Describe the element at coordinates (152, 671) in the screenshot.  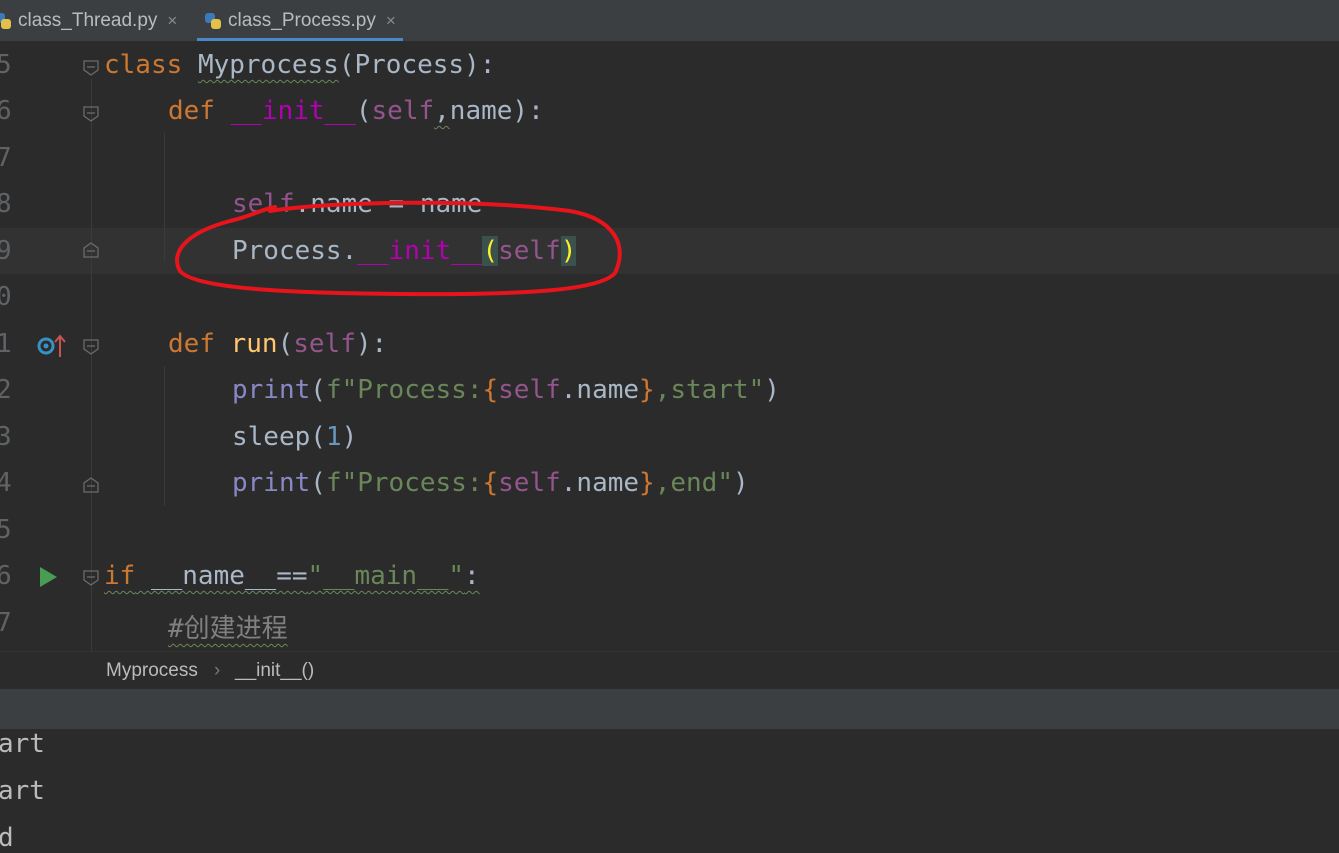
I see `breadcrumb-class: Myprocess` at that location.